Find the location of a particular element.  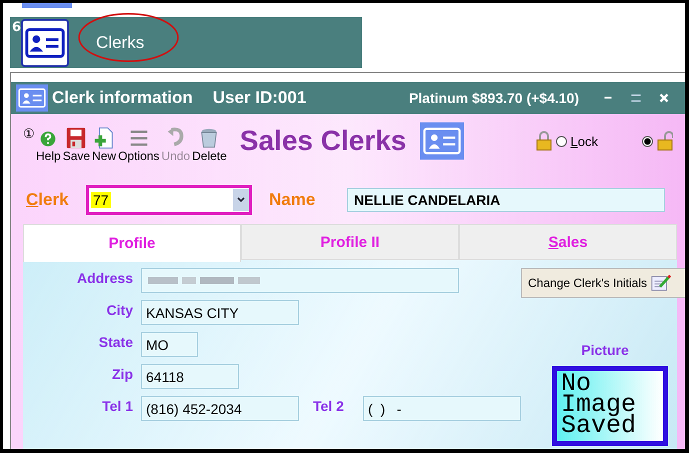

text-field: (816) 452-2034 is located at coordinates (220, 408).